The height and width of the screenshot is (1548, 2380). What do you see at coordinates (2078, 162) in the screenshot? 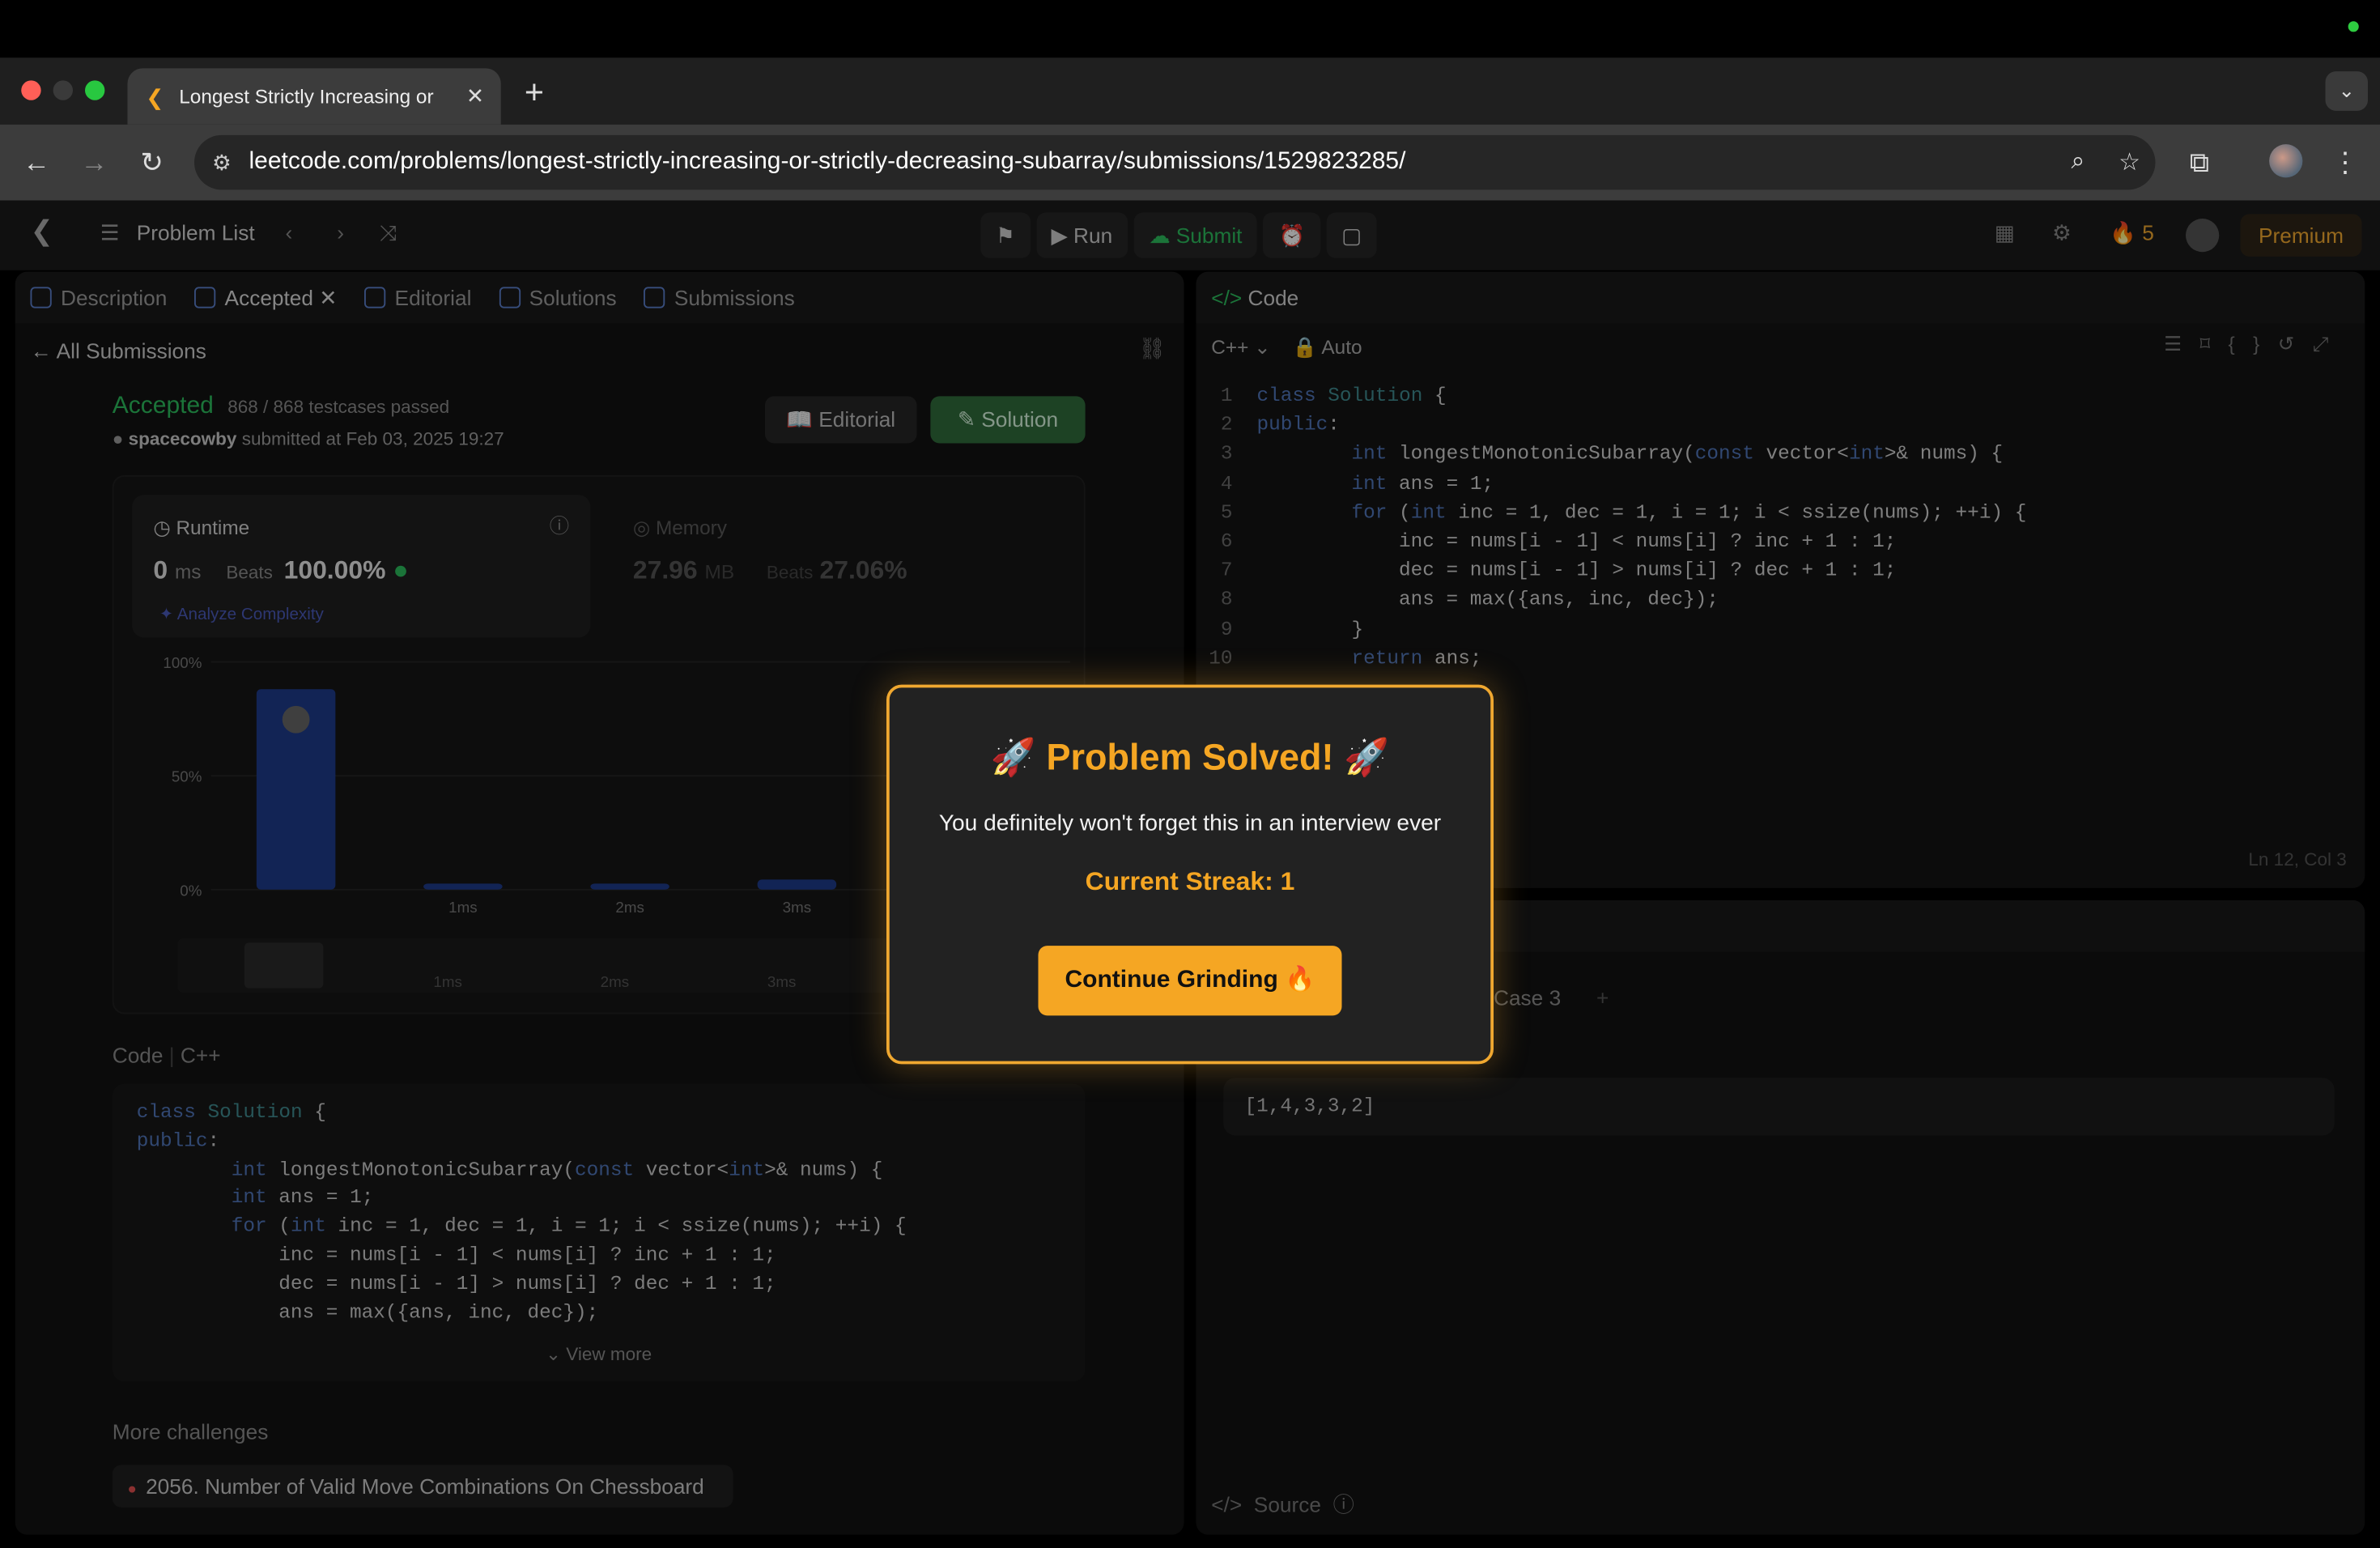
I see `zoom-icon: ⌕` at bounding box center [2078, 162].